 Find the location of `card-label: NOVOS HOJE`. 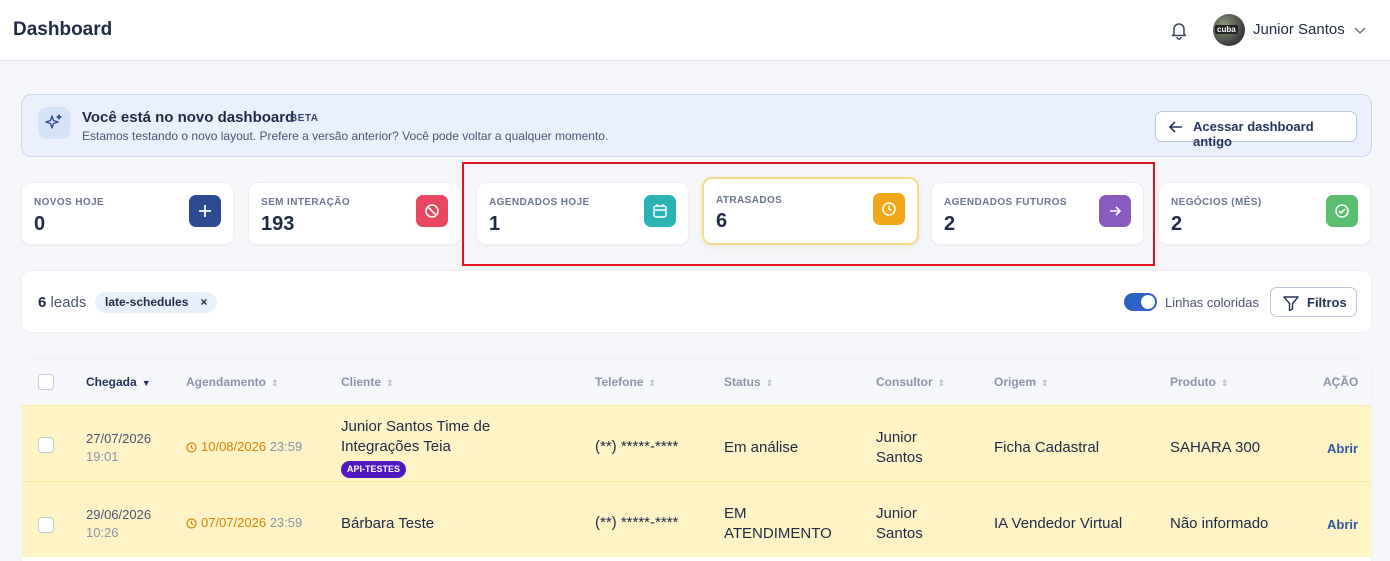

card-label: NOVOS HOJE is located at coordinates (69, 202).